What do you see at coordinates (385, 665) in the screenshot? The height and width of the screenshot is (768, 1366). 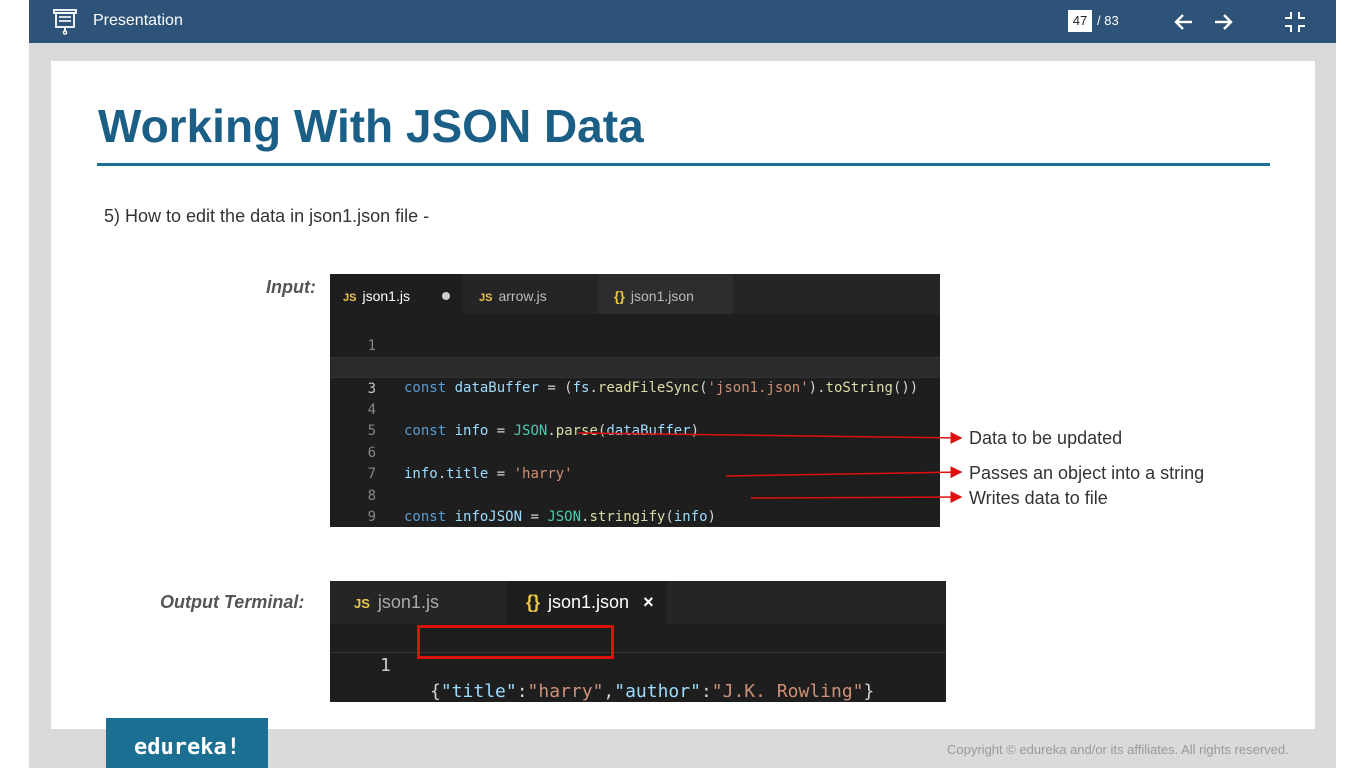 I see `line-number: 1` at bounding box center [385, 665].